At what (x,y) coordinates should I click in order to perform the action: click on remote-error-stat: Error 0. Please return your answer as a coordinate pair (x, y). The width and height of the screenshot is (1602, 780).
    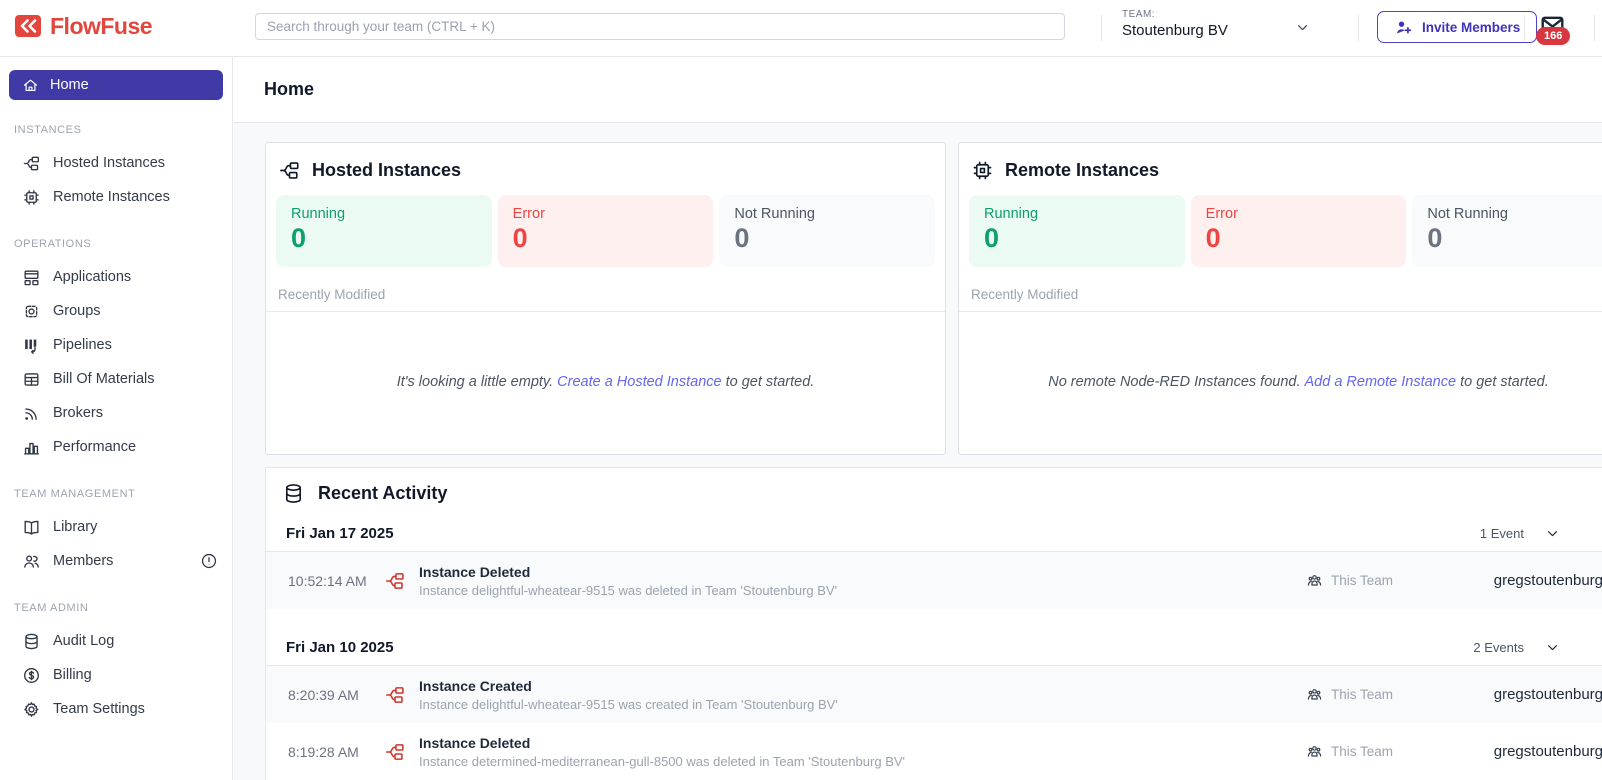
    Looking at the image, I should click on (1298, 231).